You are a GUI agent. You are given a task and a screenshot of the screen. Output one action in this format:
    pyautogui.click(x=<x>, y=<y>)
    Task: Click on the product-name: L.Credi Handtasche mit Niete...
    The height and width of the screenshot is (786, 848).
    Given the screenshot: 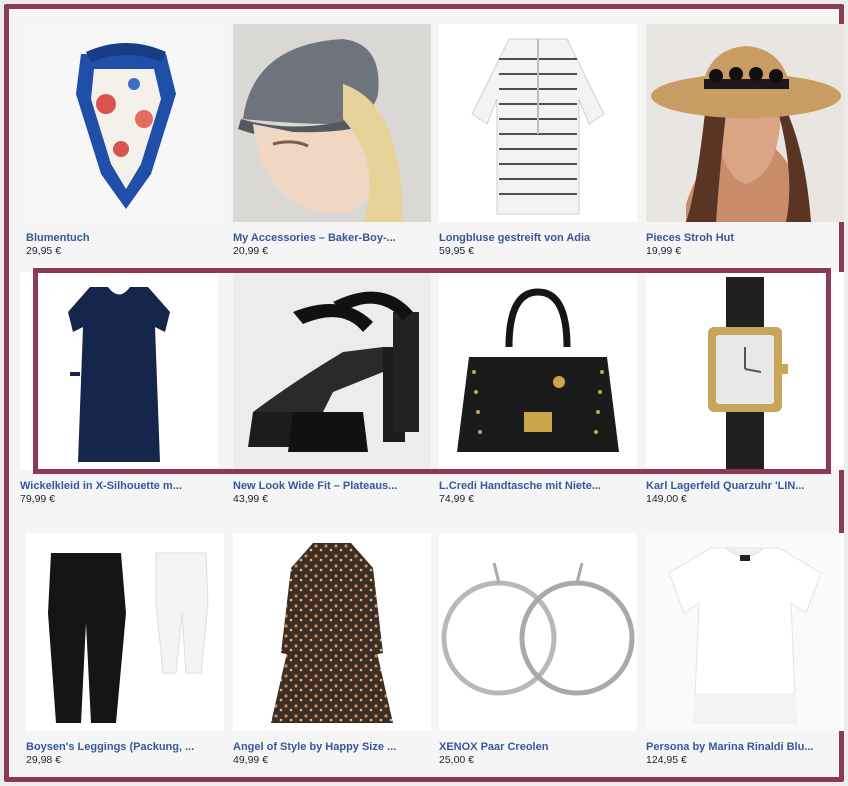 What is the action you would take?
    pyautogui.click(x=538, y=486)
    